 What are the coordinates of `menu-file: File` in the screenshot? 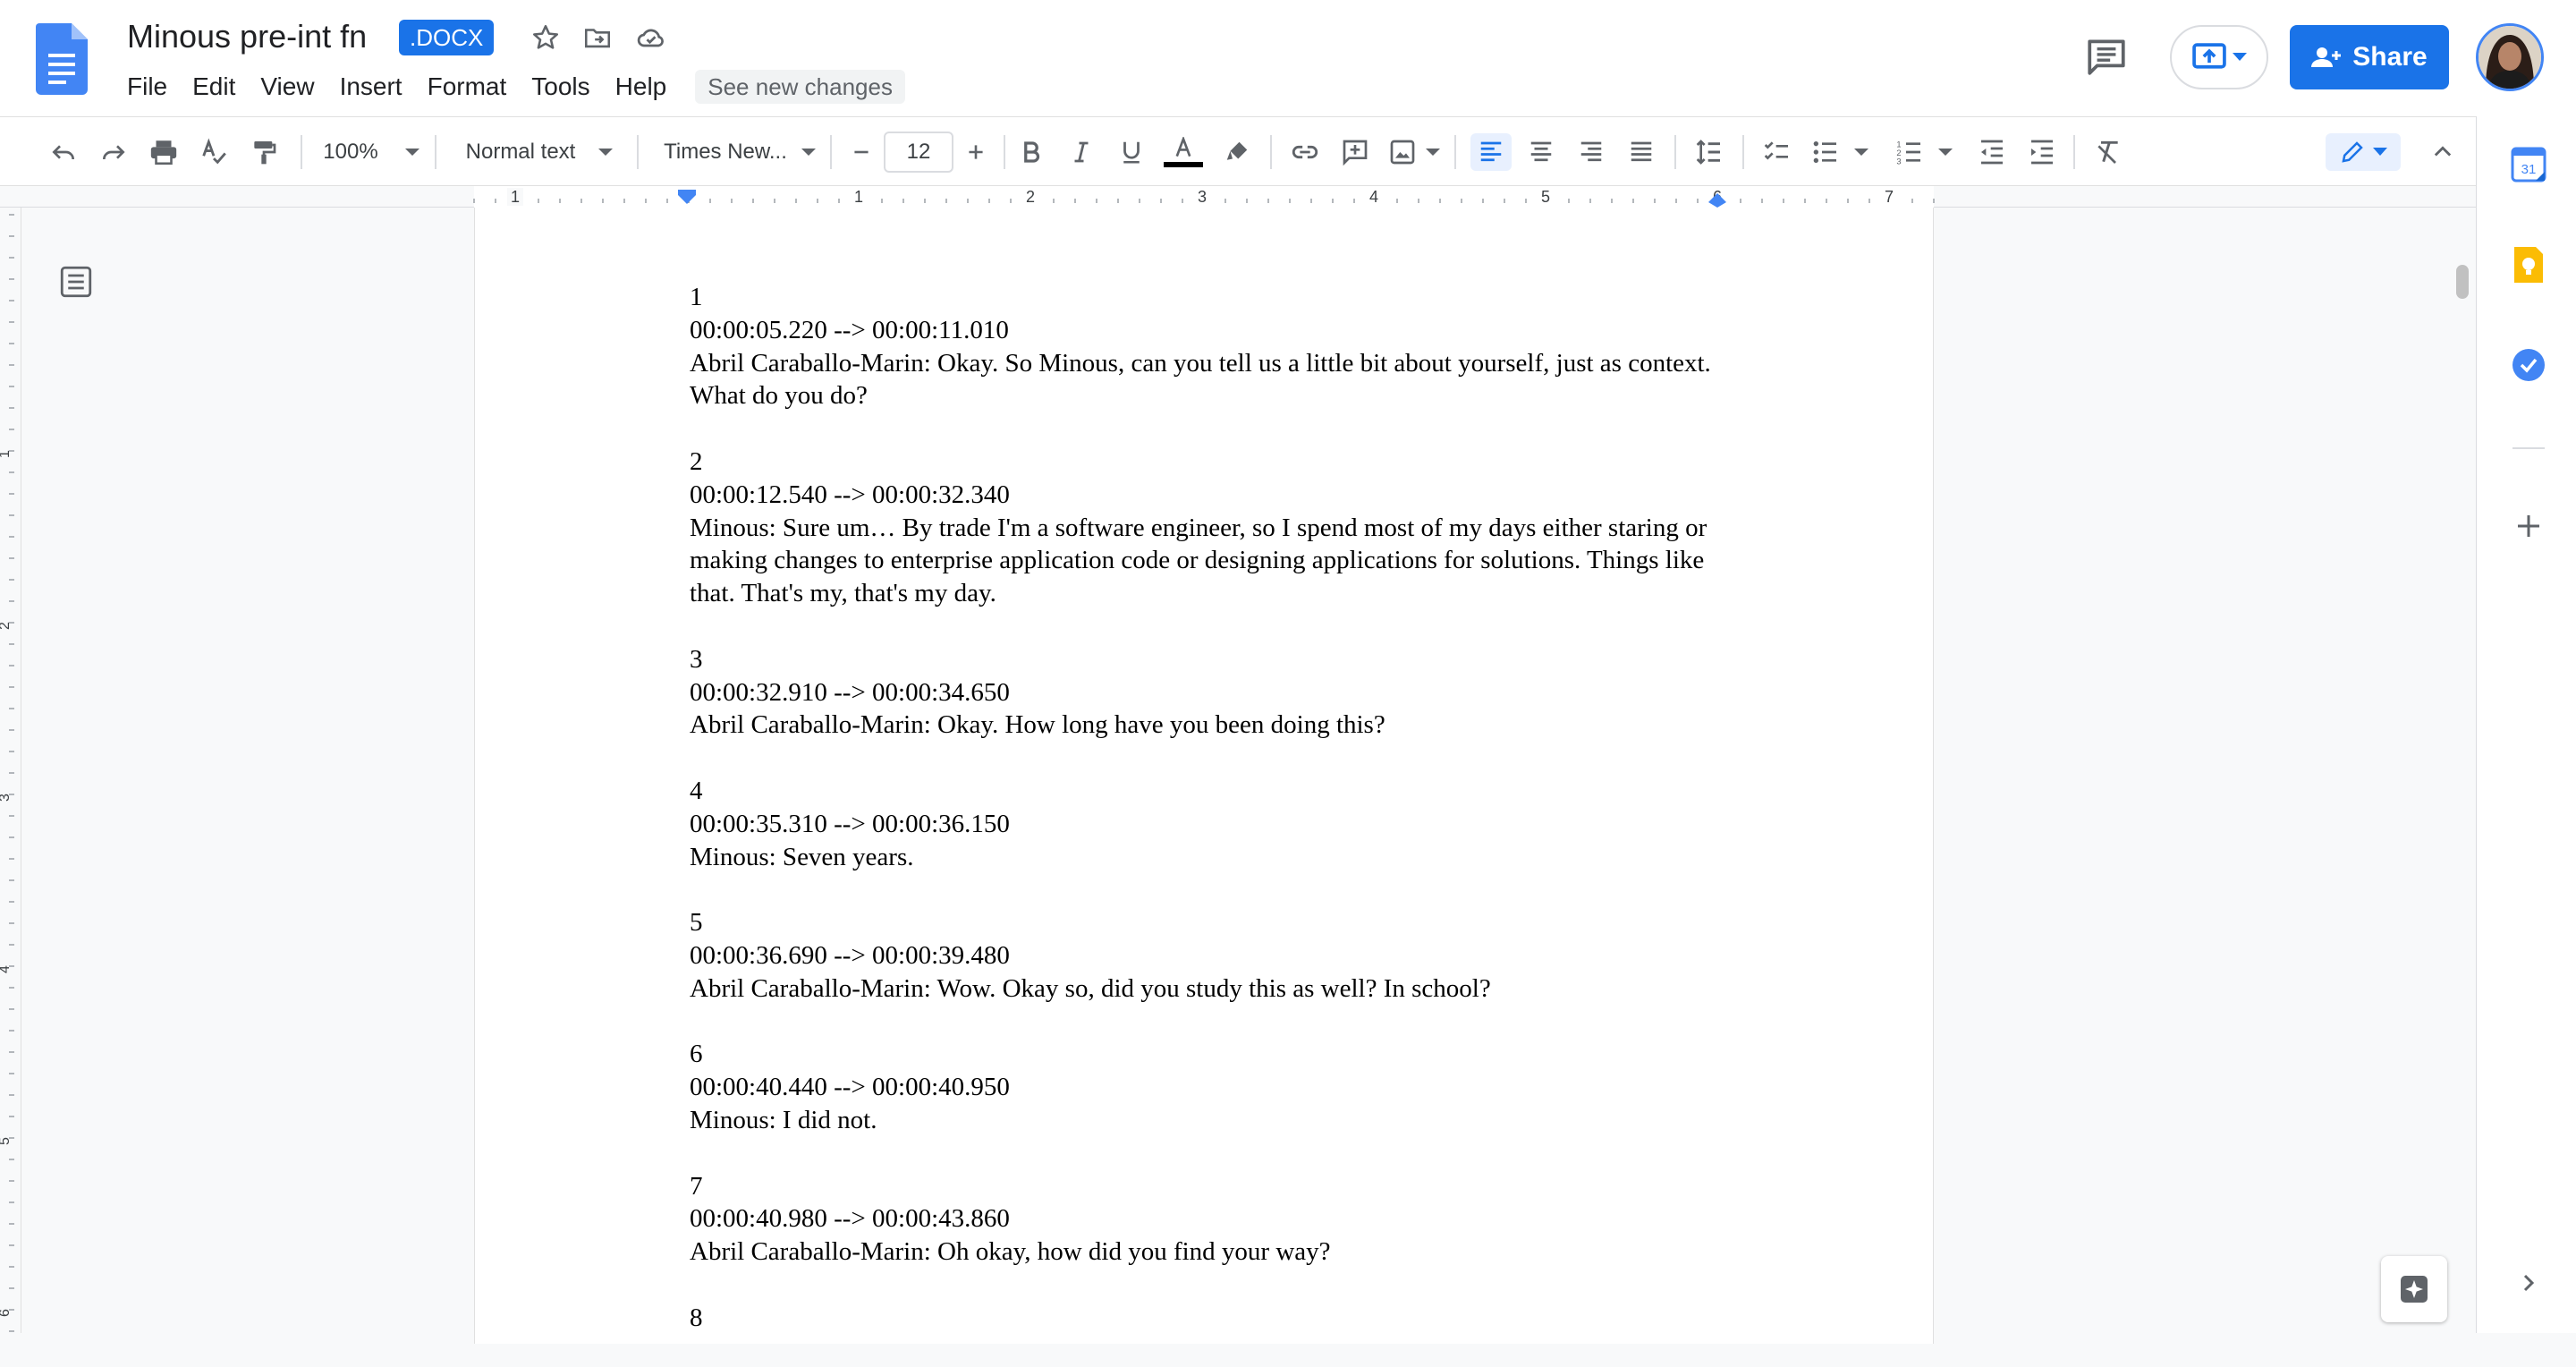 It's located at (147, 86).